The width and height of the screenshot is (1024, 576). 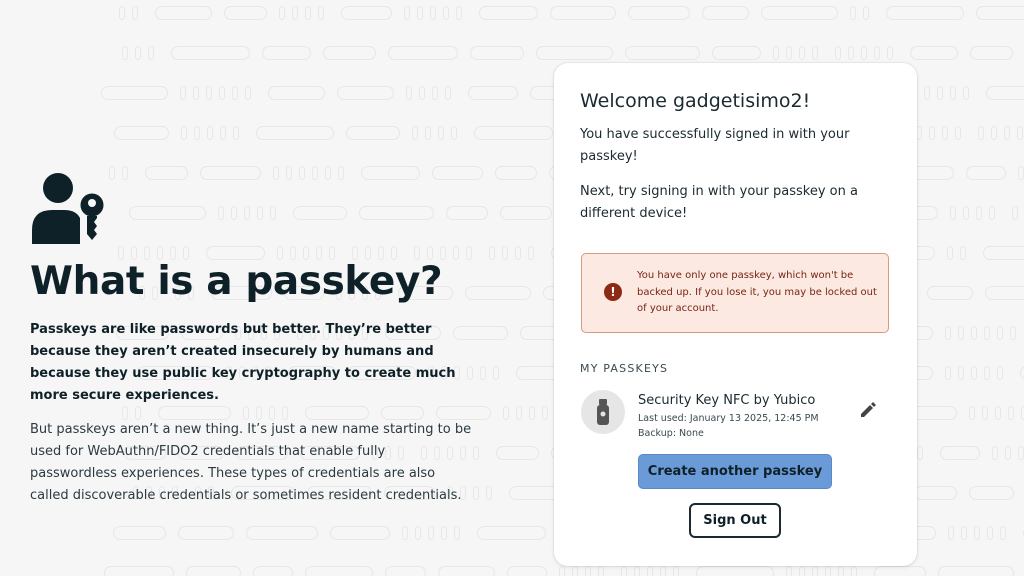 I want to click on page-title: What is a passkey?, so click(x=236, y=281).